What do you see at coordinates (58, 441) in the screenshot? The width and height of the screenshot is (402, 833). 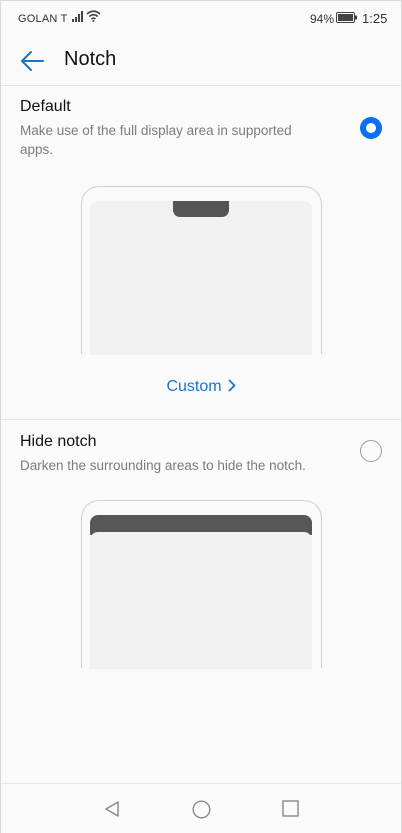 I see `option-hide-notch-title: Hide notch` at bounding box center [58, 441].